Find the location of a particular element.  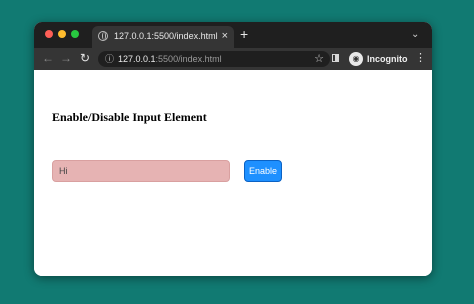

url-path: :5500/index.html is located at coordinates (188, 59).